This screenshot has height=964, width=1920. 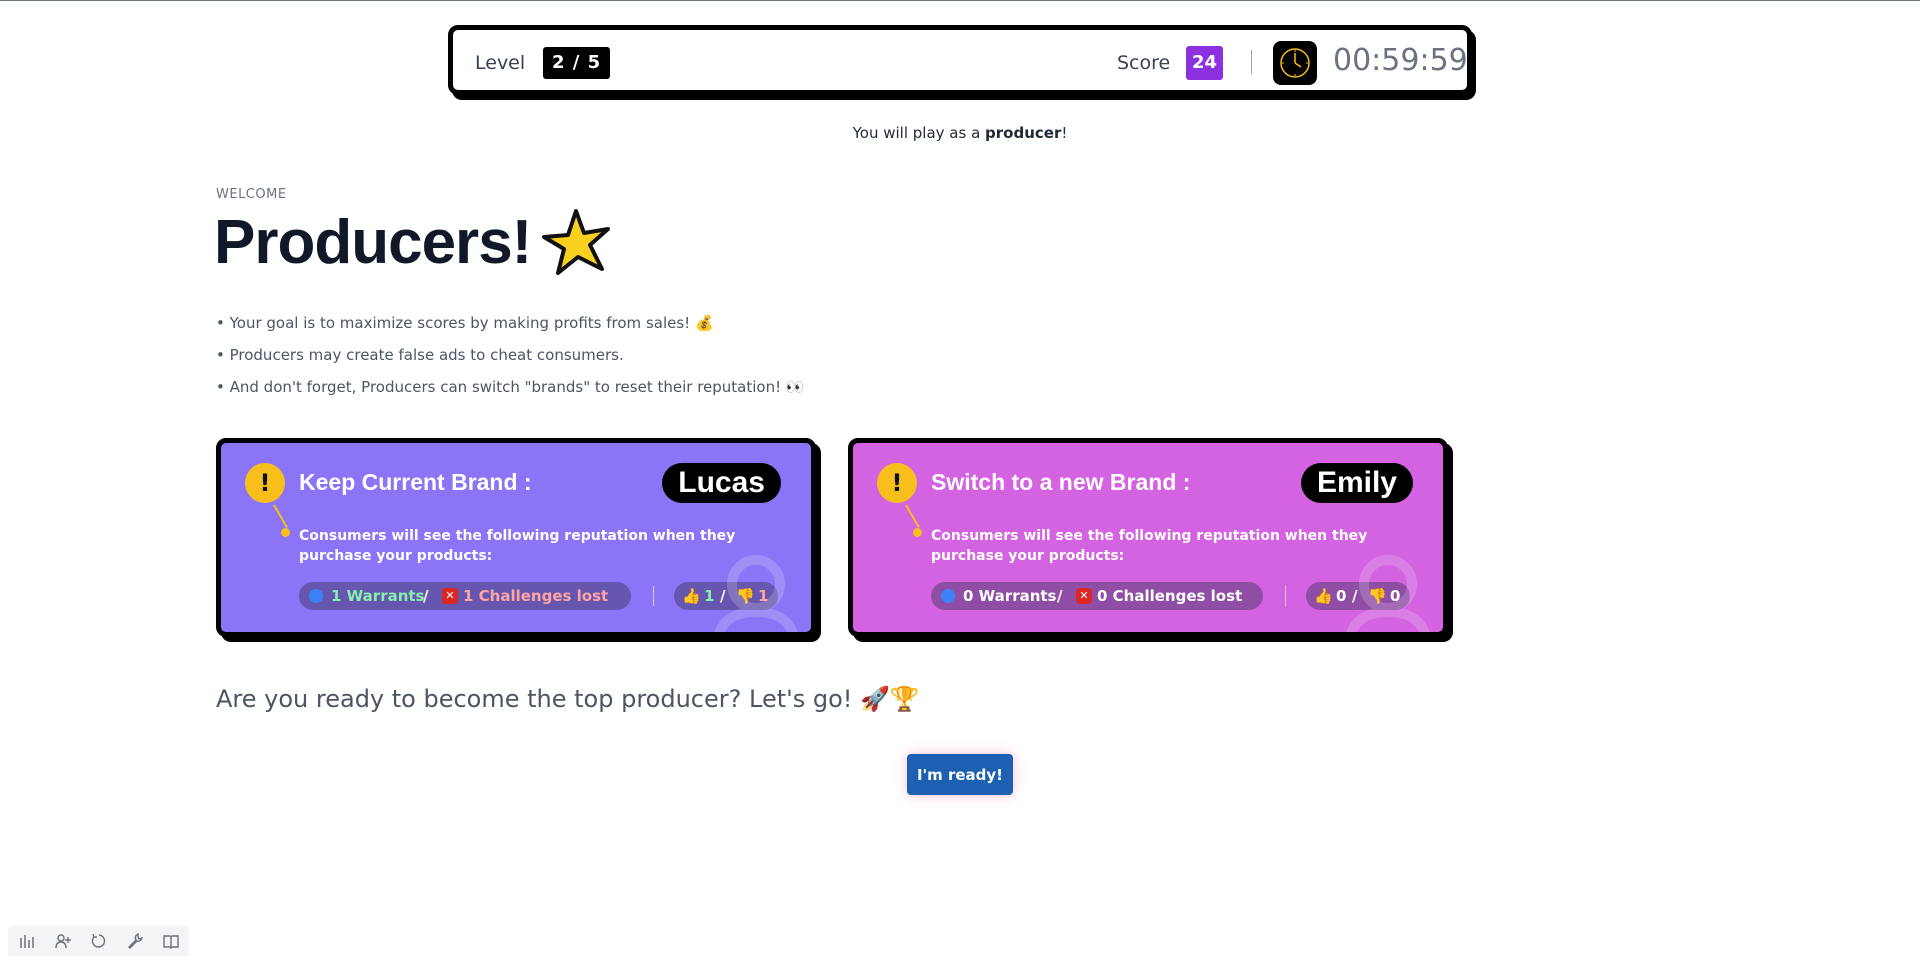 What do you see at coordinates (135, 941) in the screenshot?
I see `wrench-icon` at bounding box center [135, 941].